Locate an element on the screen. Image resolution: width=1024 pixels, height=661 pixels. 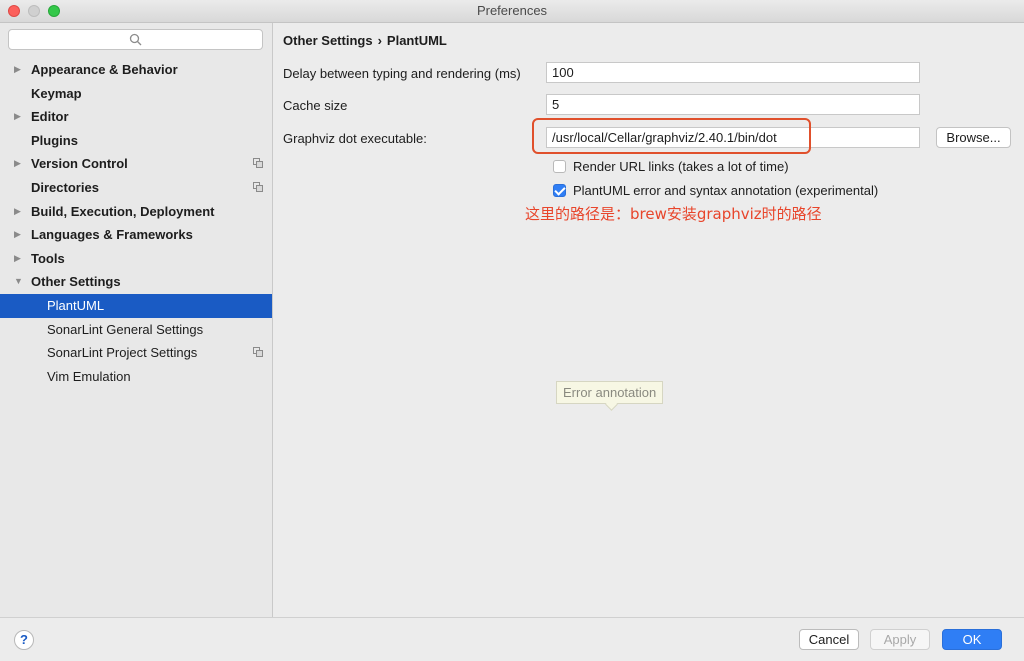
ok-button: OK is located at coordinates (972, 639).